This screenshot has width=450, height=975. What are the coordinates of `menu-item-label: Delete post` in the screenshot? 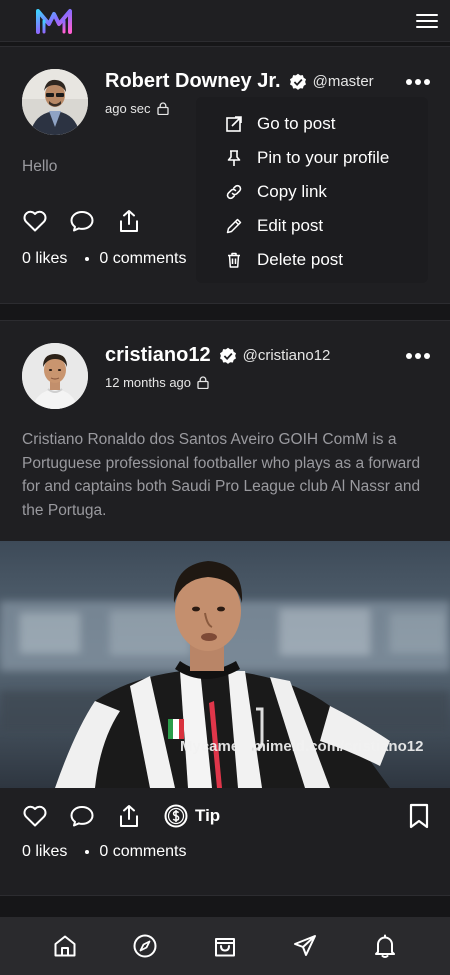 It's located at (300, 259).